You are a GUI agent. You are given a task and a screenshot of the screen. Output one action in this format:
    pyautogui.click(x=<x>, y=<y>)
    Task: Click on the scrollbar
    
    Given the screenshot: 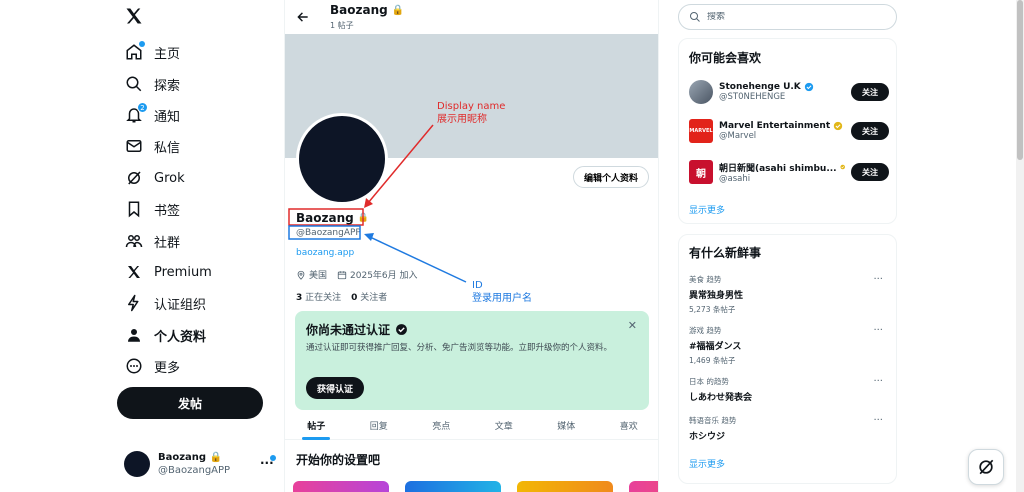 What is the action you would take?
    pyautogui.click(x=1020, y=246)
    